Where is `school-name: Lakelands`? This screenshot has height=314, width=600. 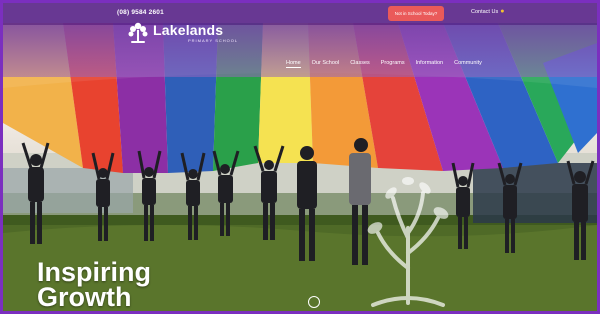
school-name: Lakelands is located at coordinates (188, 30).